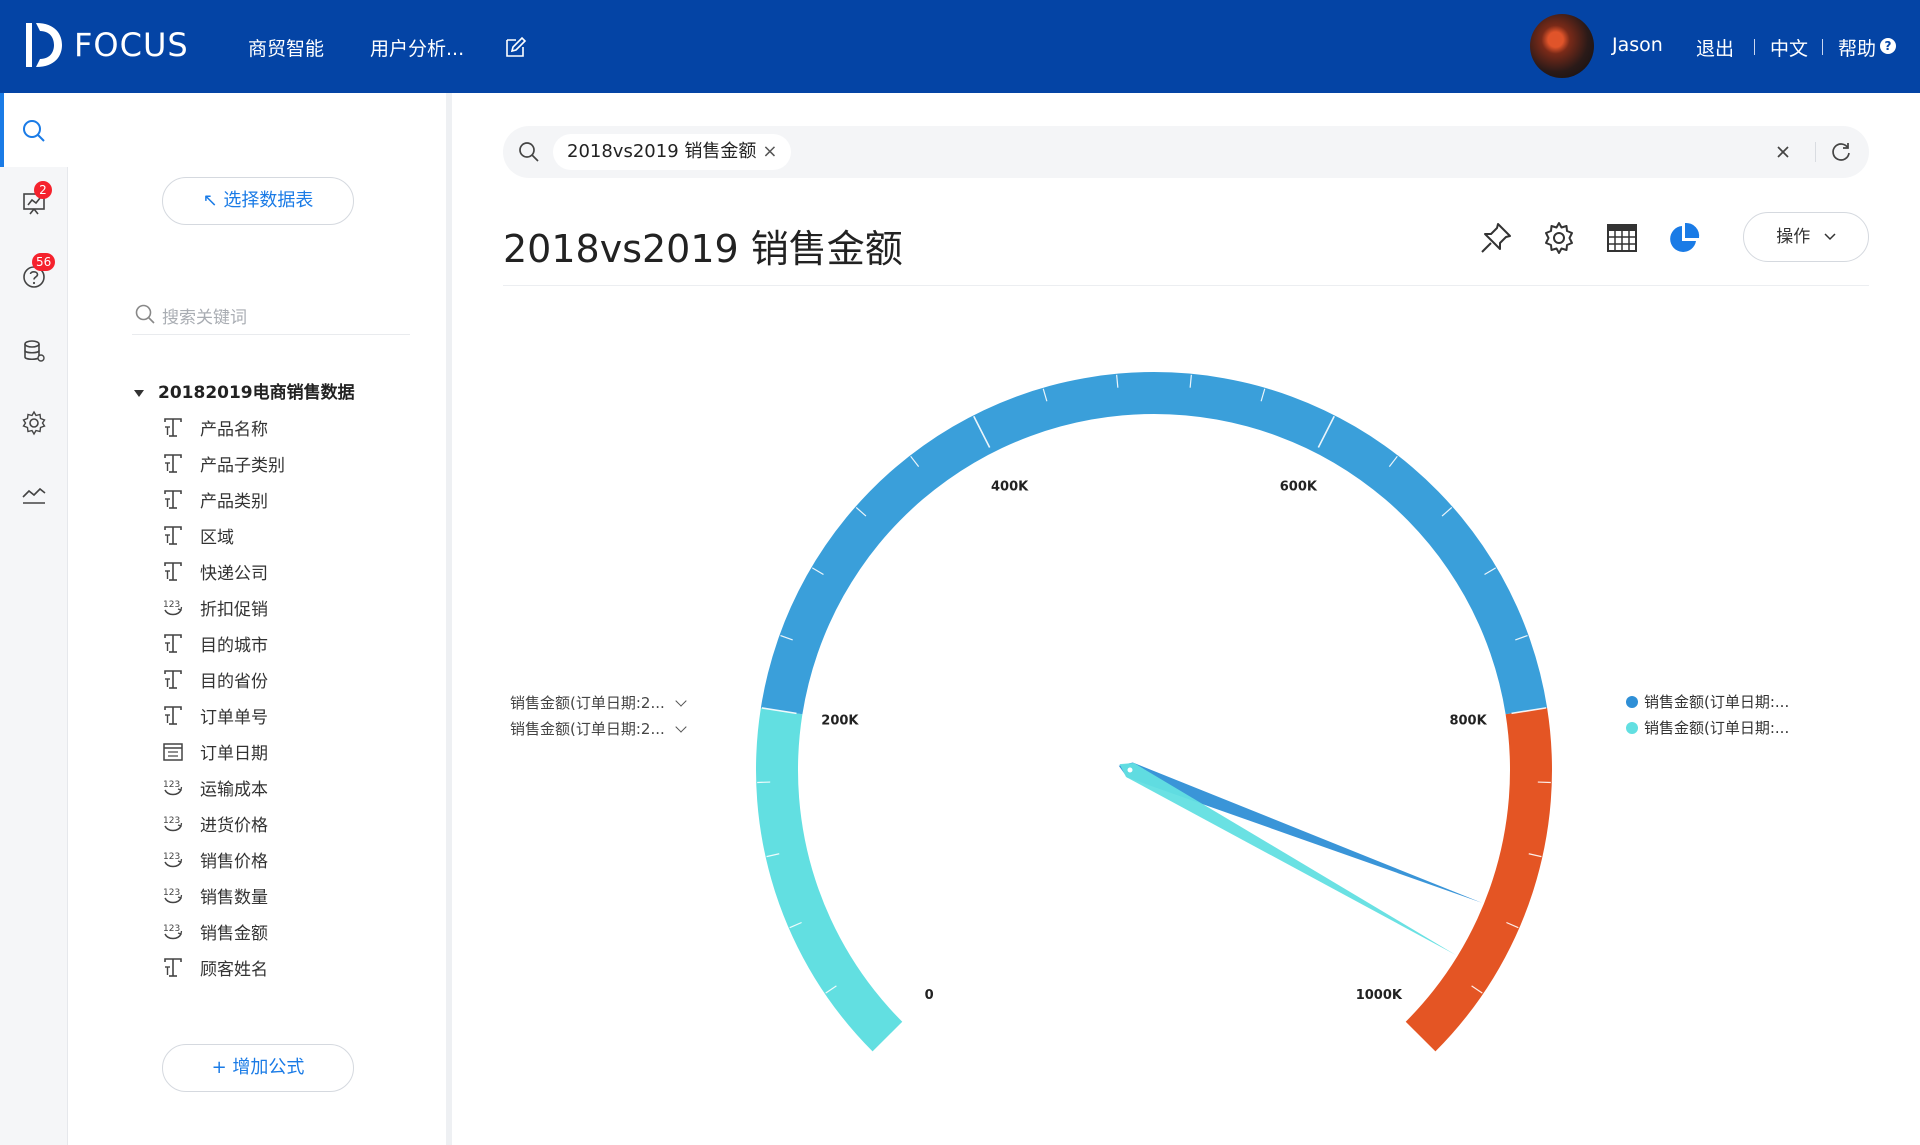  What do you see at coordinates (703, 249) in the screenshot?
I see `page-title: 2018vs2019 销售金额` at bounding box center [703, 249].